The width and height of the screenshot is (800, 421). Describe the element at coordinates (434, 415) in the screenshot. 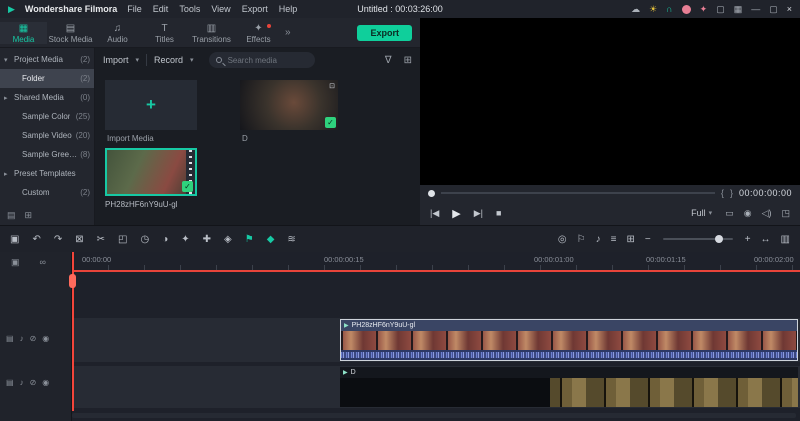

I see `timeline-scrollbar` at that location.